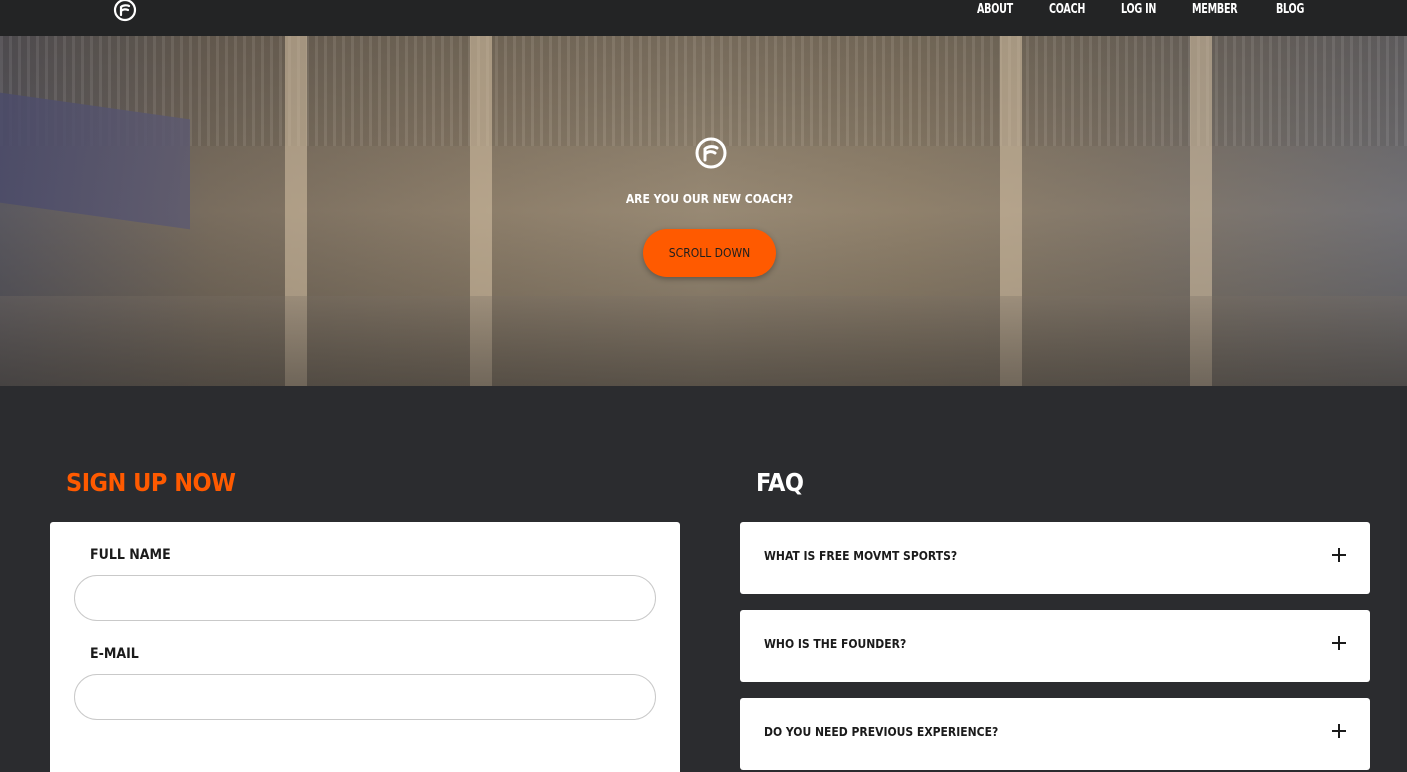  I want to click on email-input, so click(365, 697).